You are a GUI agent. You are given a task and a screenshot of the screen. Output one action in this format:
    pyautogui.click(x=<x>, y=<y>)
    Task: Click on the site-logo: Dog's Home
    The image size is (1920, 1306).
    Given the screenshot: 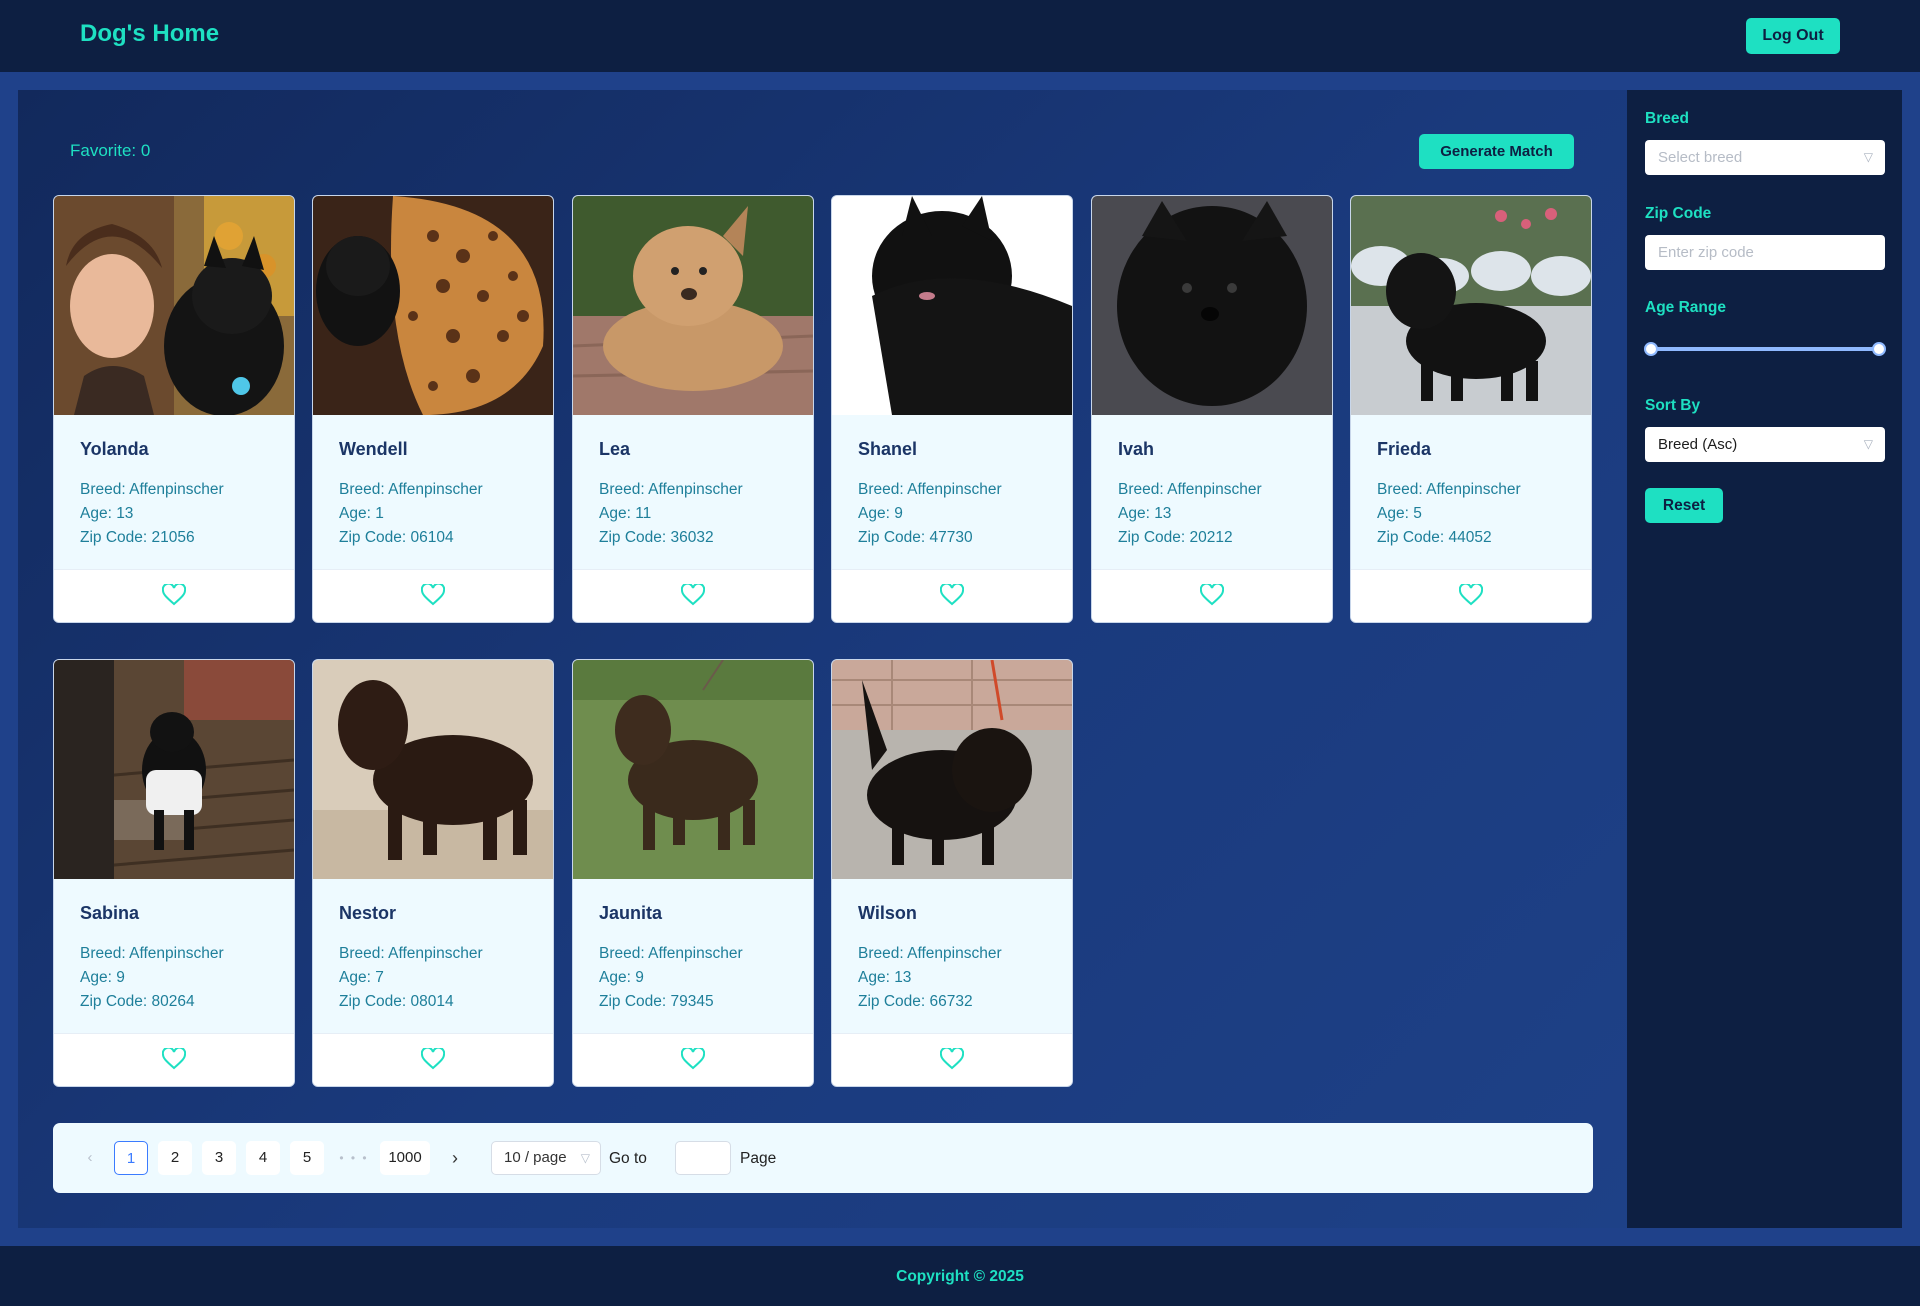 What is the action you would take?
    pyautogui.click(x=149, y=34)
    